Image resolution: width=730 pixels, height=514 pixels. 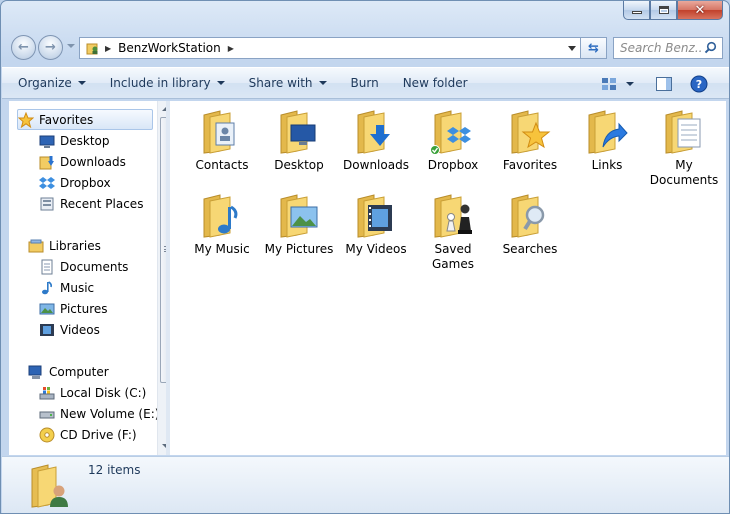 I want to click on videos-folder-icon, so click(x=376, y=215).